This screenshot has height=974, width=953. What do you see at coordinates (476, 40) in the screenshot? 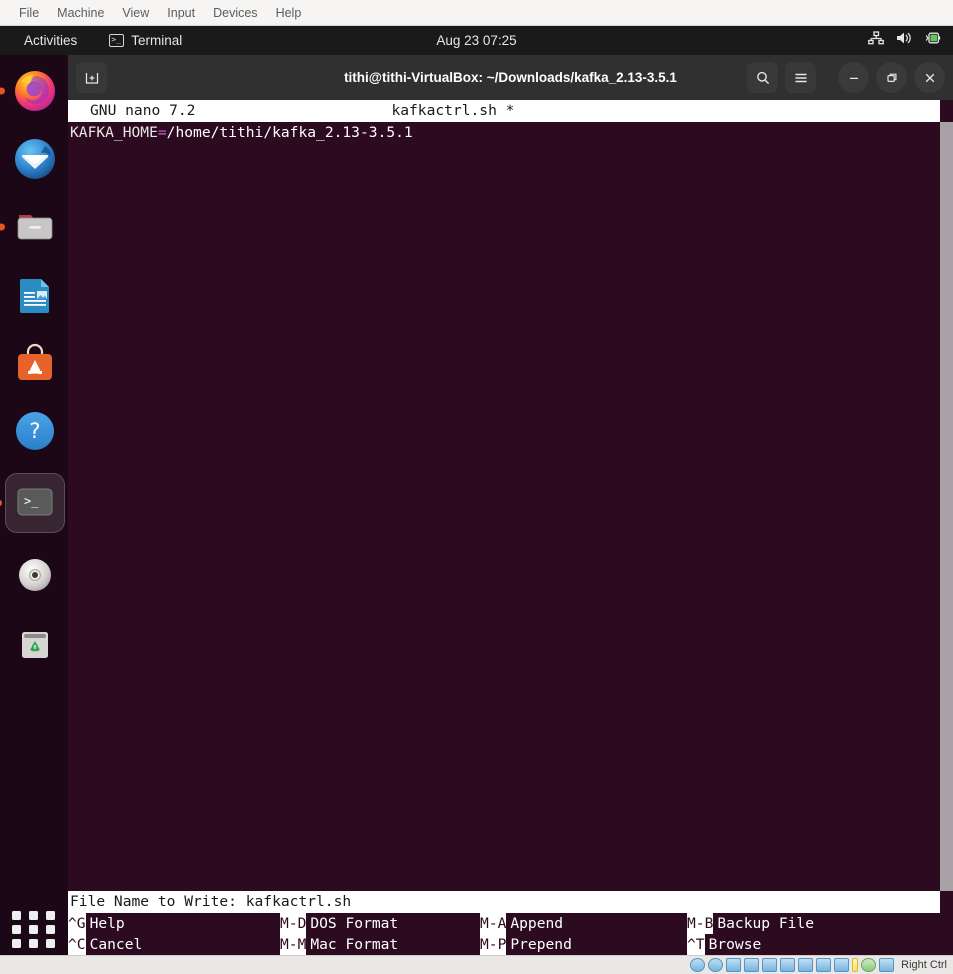
I see `gnome-top-panel: Activities Terminal Aug 23 07:25` at bounding box center [476, 40].